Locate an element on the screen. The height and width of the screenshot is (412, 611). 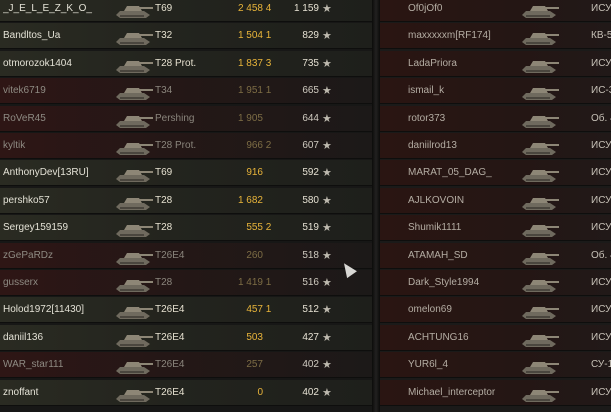
xp-value: 665 is located at coordinates (310, 90).